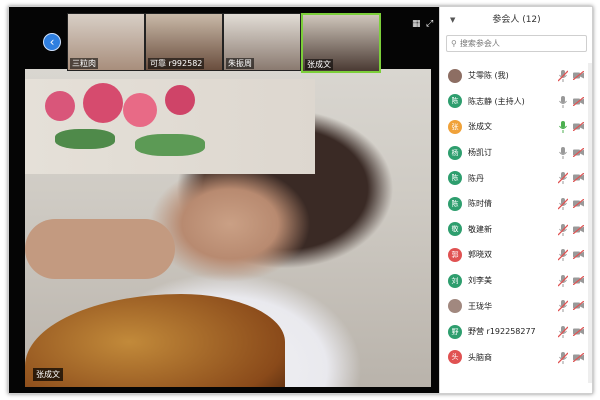  I want to click on participant-row: 郭郭晓双, so click(516, 255).